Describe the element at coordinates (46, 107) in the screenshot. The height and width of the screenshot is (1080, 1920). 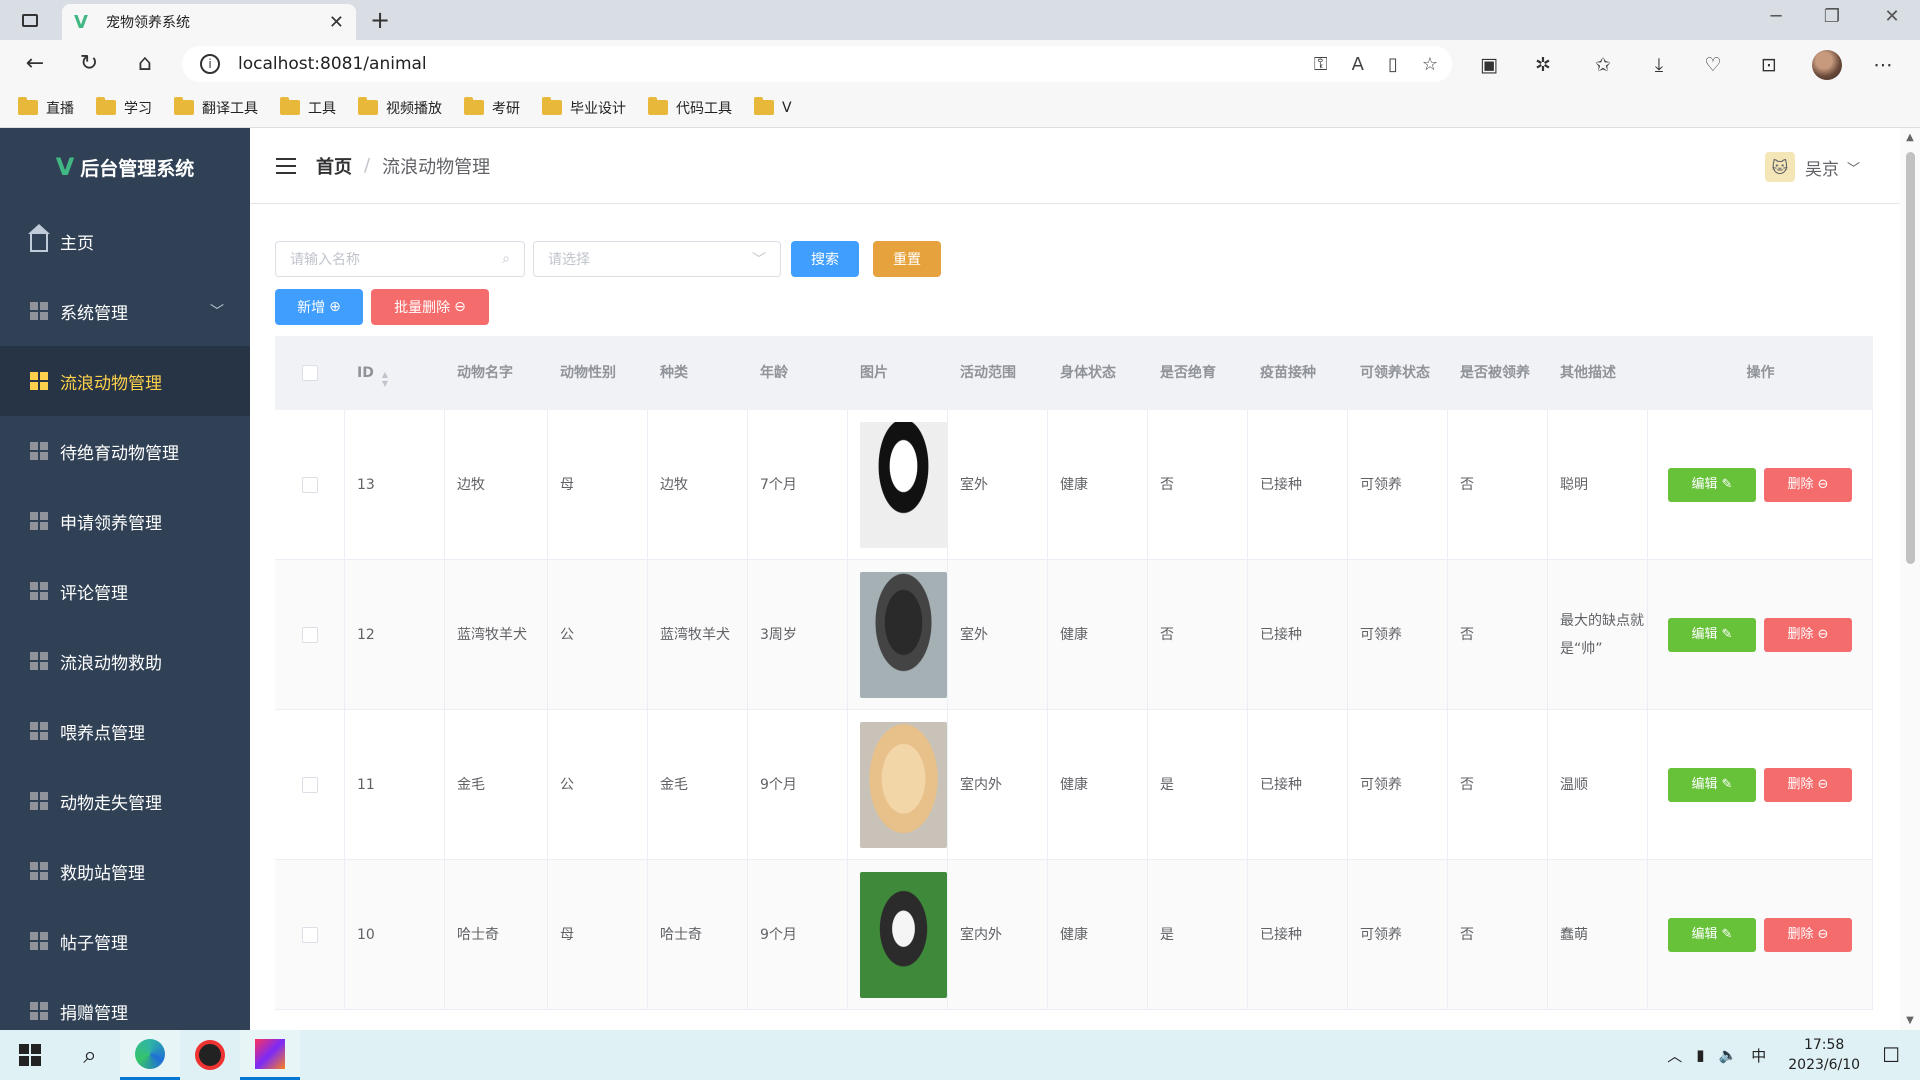
I see `bookmark-folder: 直播` at that location.